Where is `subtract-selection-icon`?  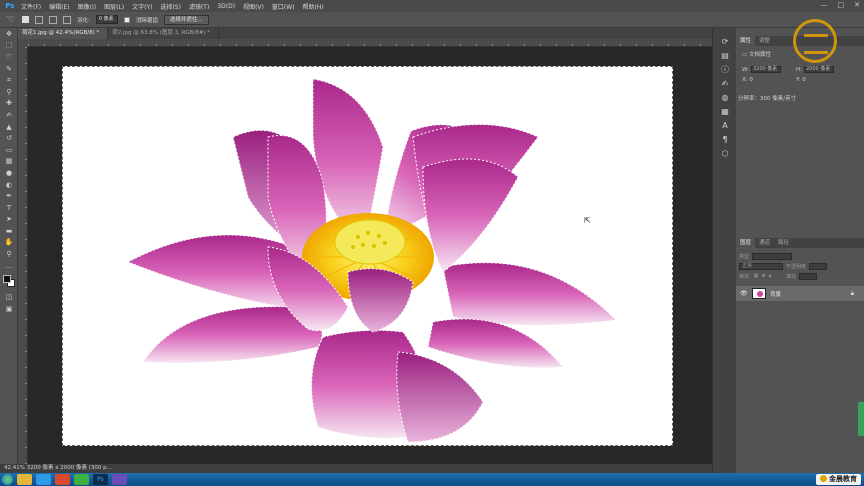
subtract-selection-icon is located at coordinates (52, 19).